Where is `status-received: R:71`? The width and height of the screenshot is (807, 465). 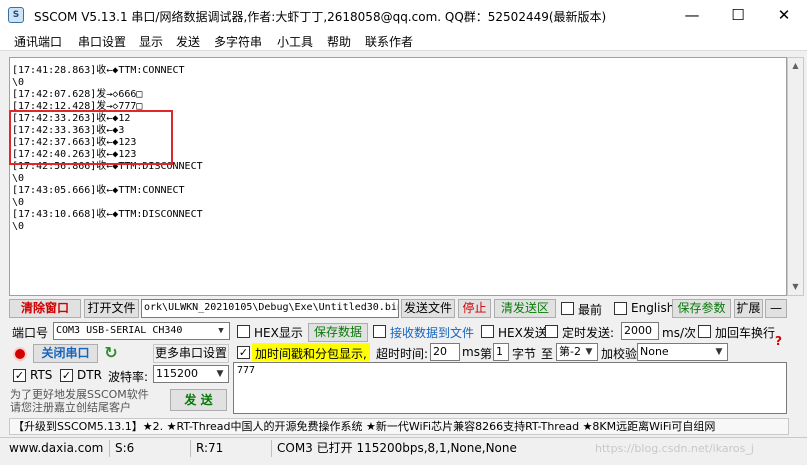 status-received: R:71 is located at coordinates (230, 448).